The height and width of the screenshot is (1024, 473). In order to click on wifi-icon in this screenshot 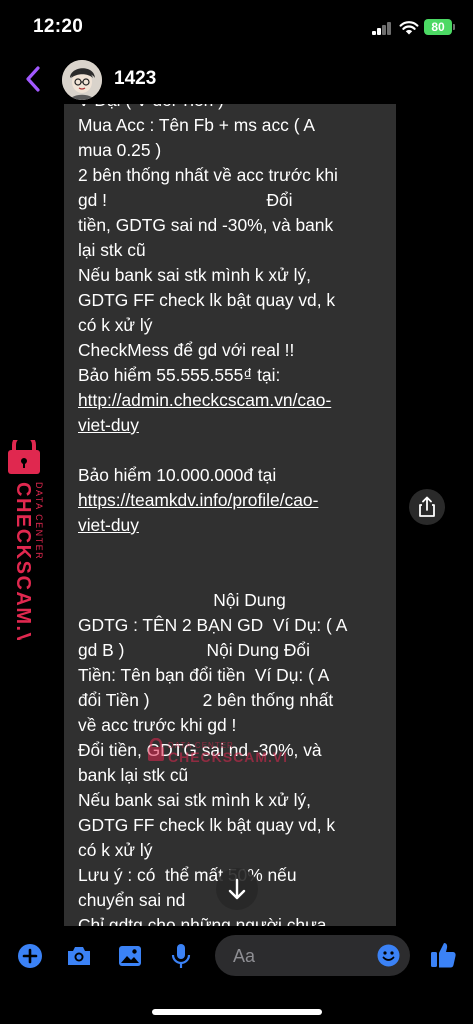, I will do `click(409, 28)`.